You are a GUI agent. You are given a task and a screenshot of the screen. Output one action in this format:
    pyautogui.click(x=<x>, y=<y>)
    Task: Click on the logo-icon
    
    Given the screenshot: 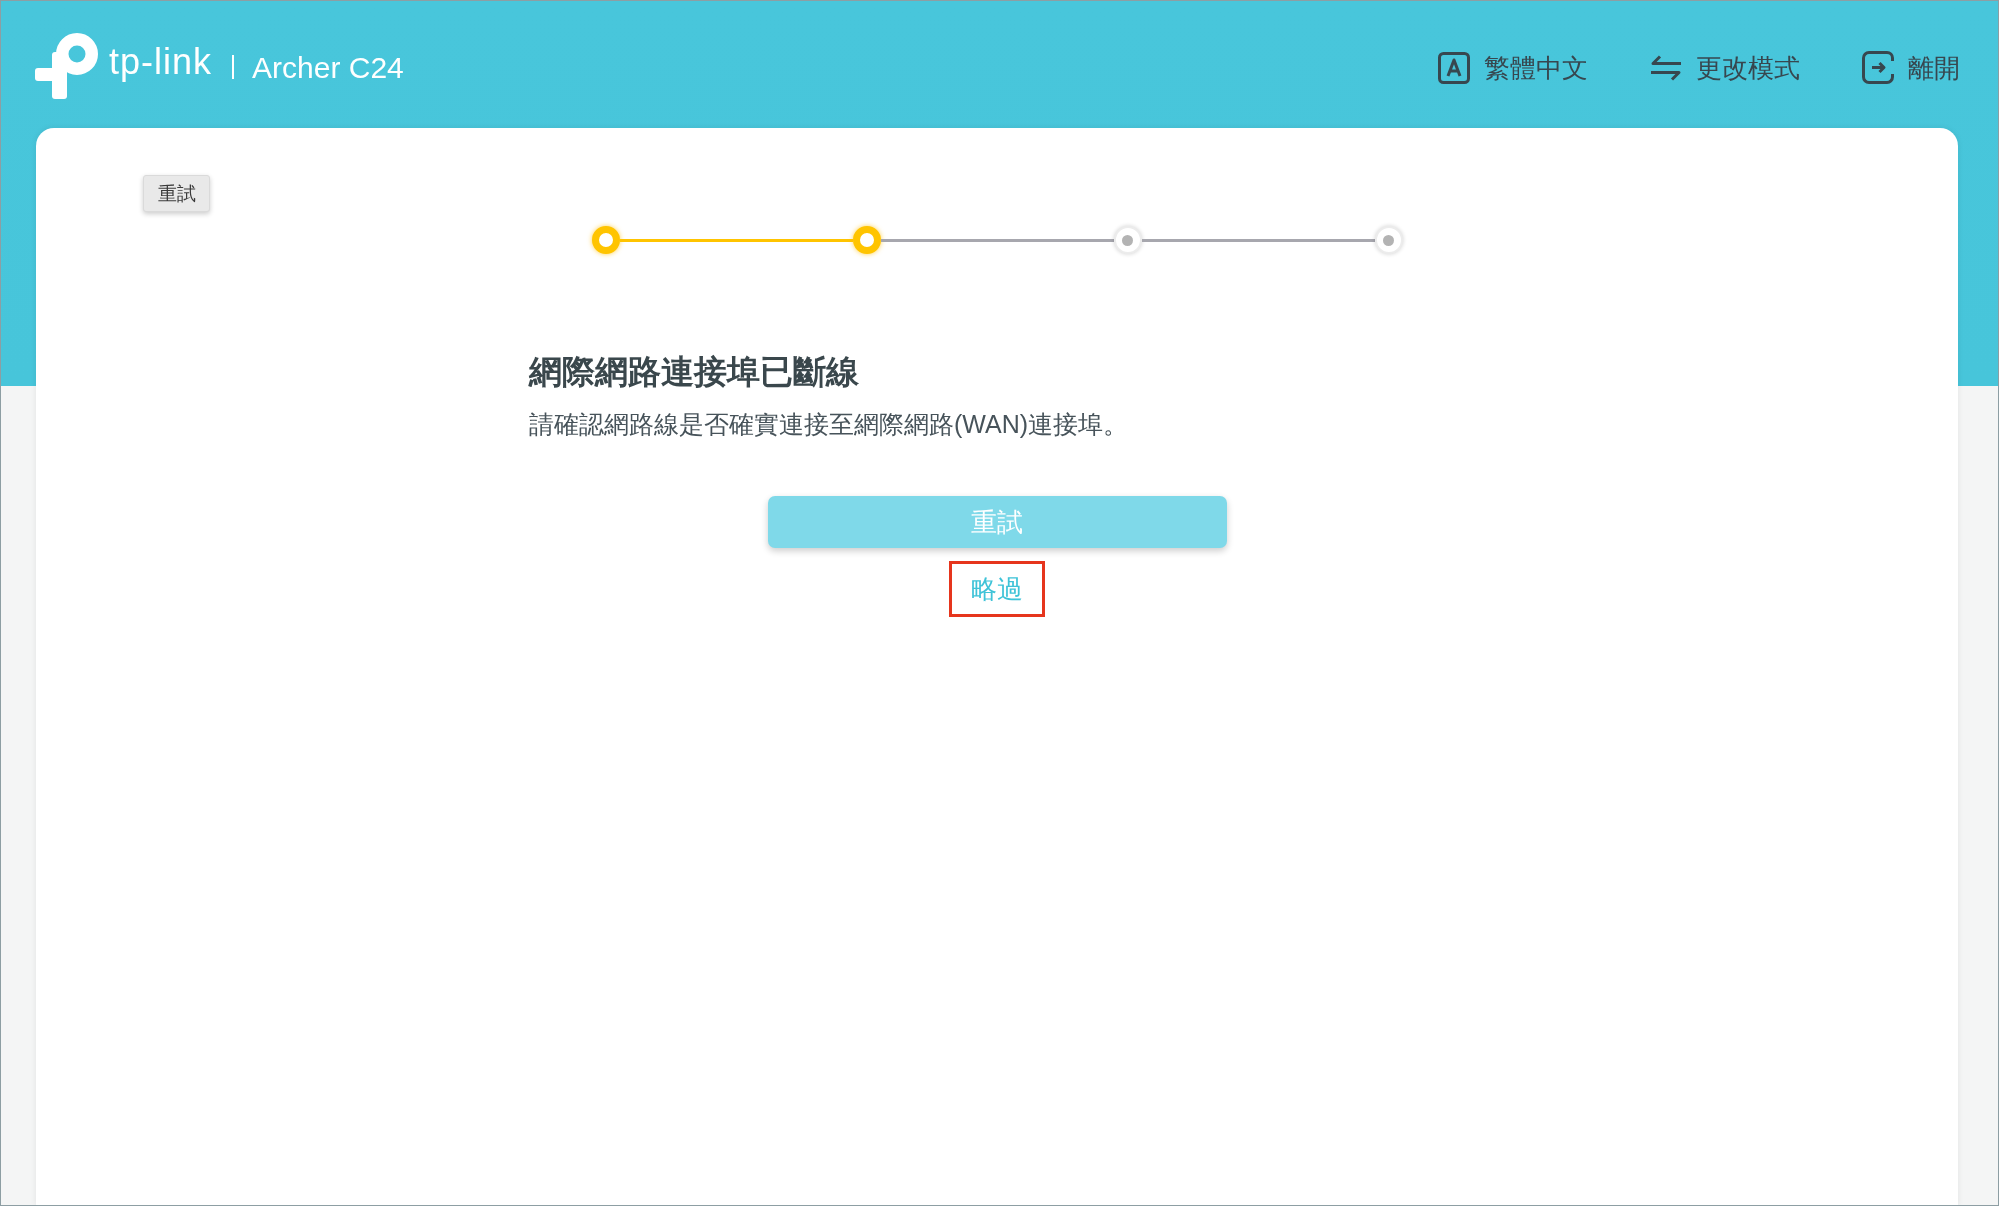 What is the action you would take?
    pyautogui.click(x=68, y=65)
    